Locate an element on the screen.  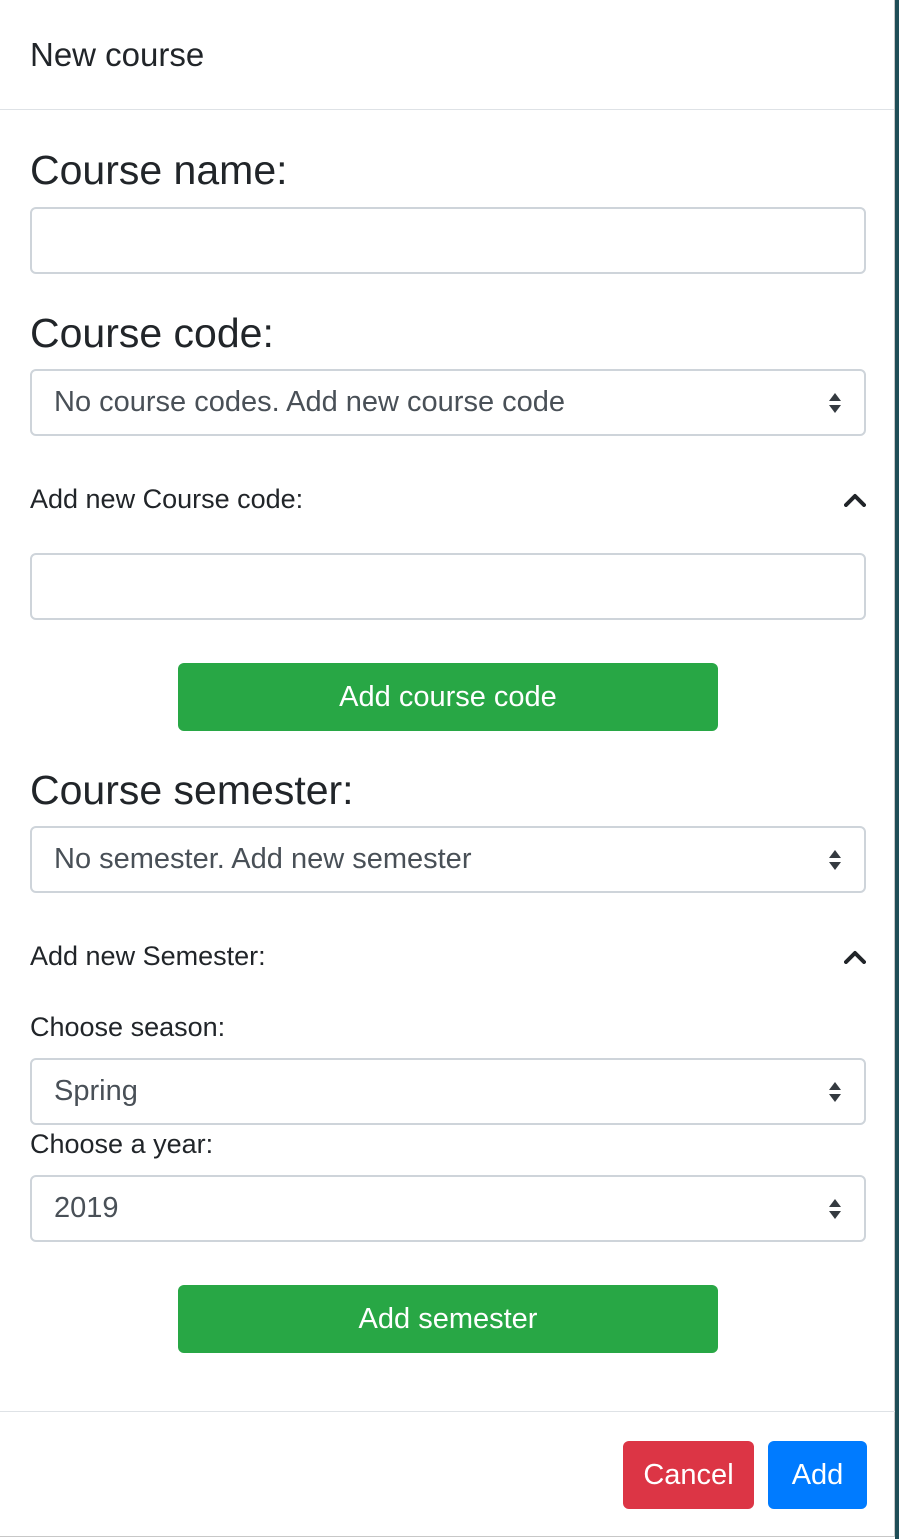
season-select: Spring is located at coordinates (448, 1091).